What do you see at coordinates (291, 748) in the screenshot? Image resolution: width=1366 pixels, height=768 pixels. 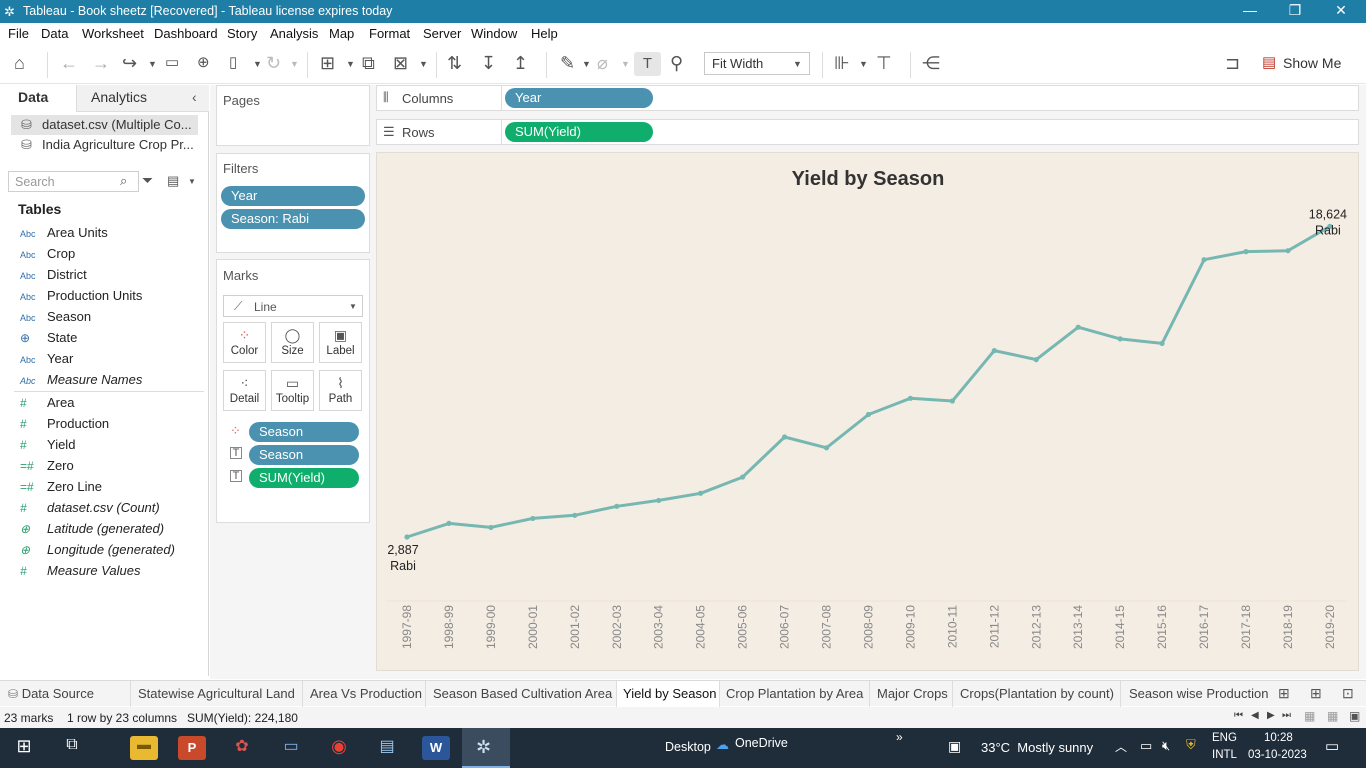 I see `computer-icon: ▭` at bounding box center [291, 748].